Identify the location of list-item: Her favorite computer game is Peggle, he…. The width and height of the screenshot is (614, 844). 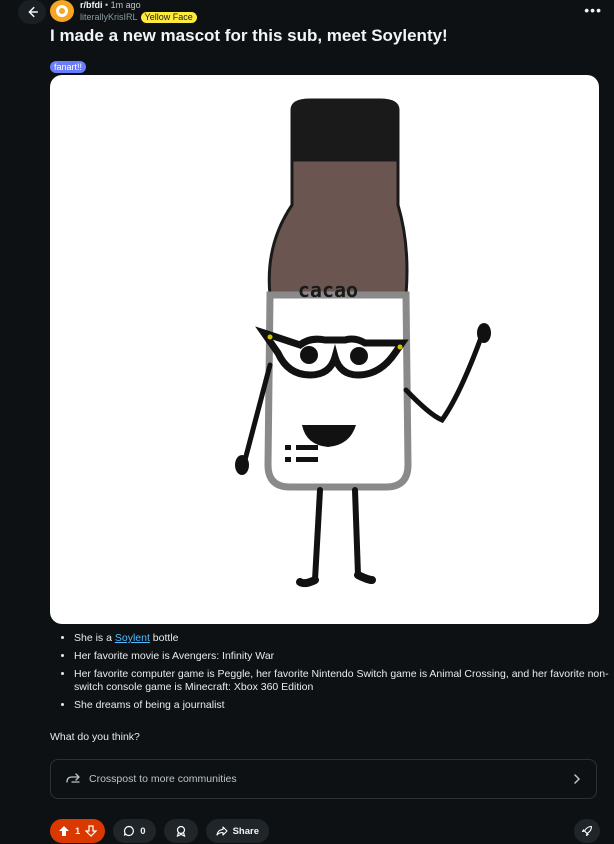
(344, 681).